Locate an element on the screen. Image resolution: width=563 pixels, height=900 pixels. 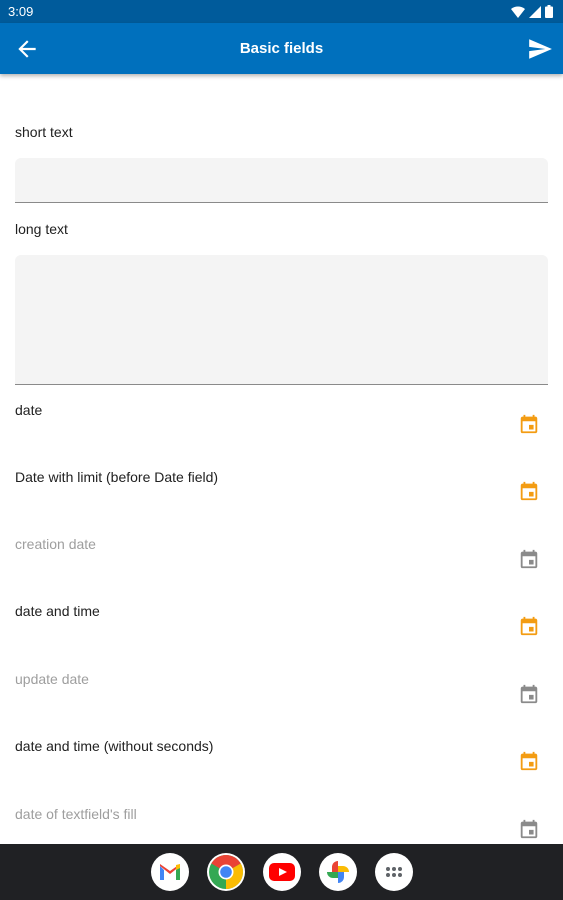
date-time-without-seconds-label: date and time (without seconds) is located at coordinates (114, 746).